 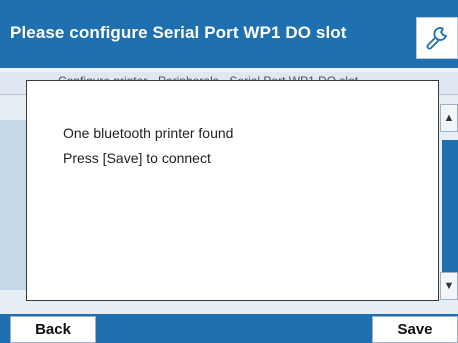 I want to click on dialog-message-line-2: Press [Save] to connect, so click(x=137, y=158).